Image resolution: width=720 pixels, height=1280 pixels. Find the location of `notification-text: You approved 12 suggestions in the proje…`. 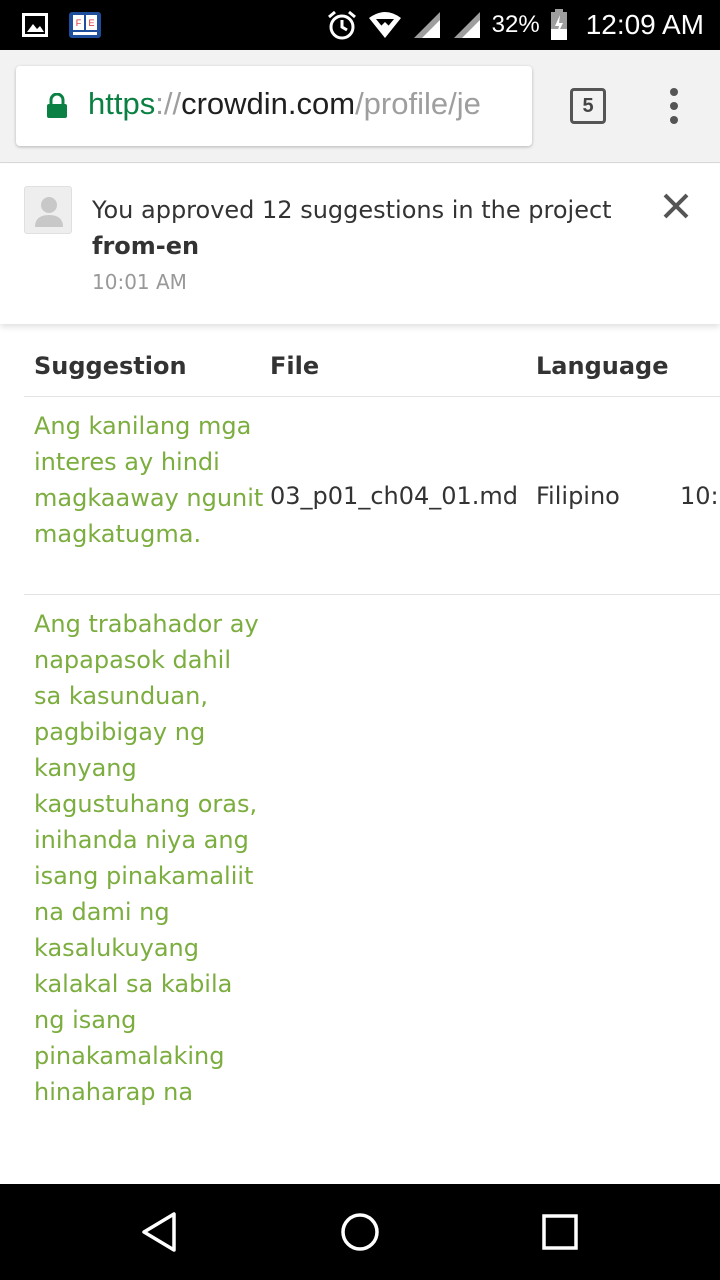

notification-text: You approved 12 suggestions in the proje… is located at coordinates (352, 210).